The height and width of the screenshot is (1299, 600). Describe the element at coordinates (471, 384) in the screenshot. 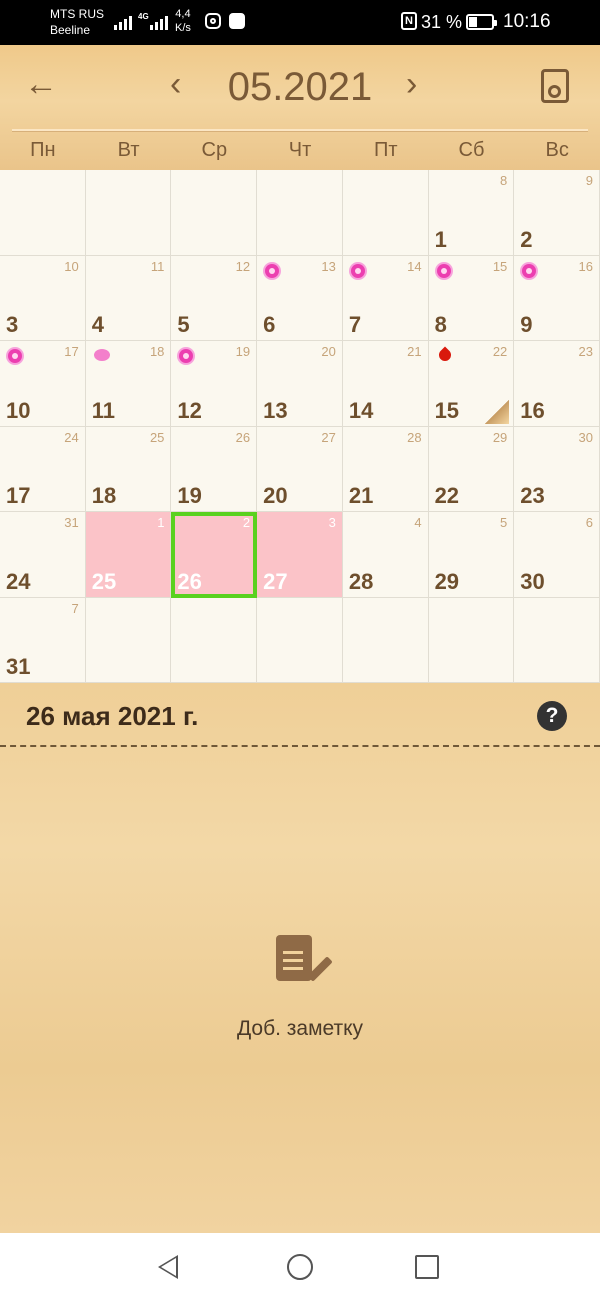

I see `day-cell: 22 15` at that location.